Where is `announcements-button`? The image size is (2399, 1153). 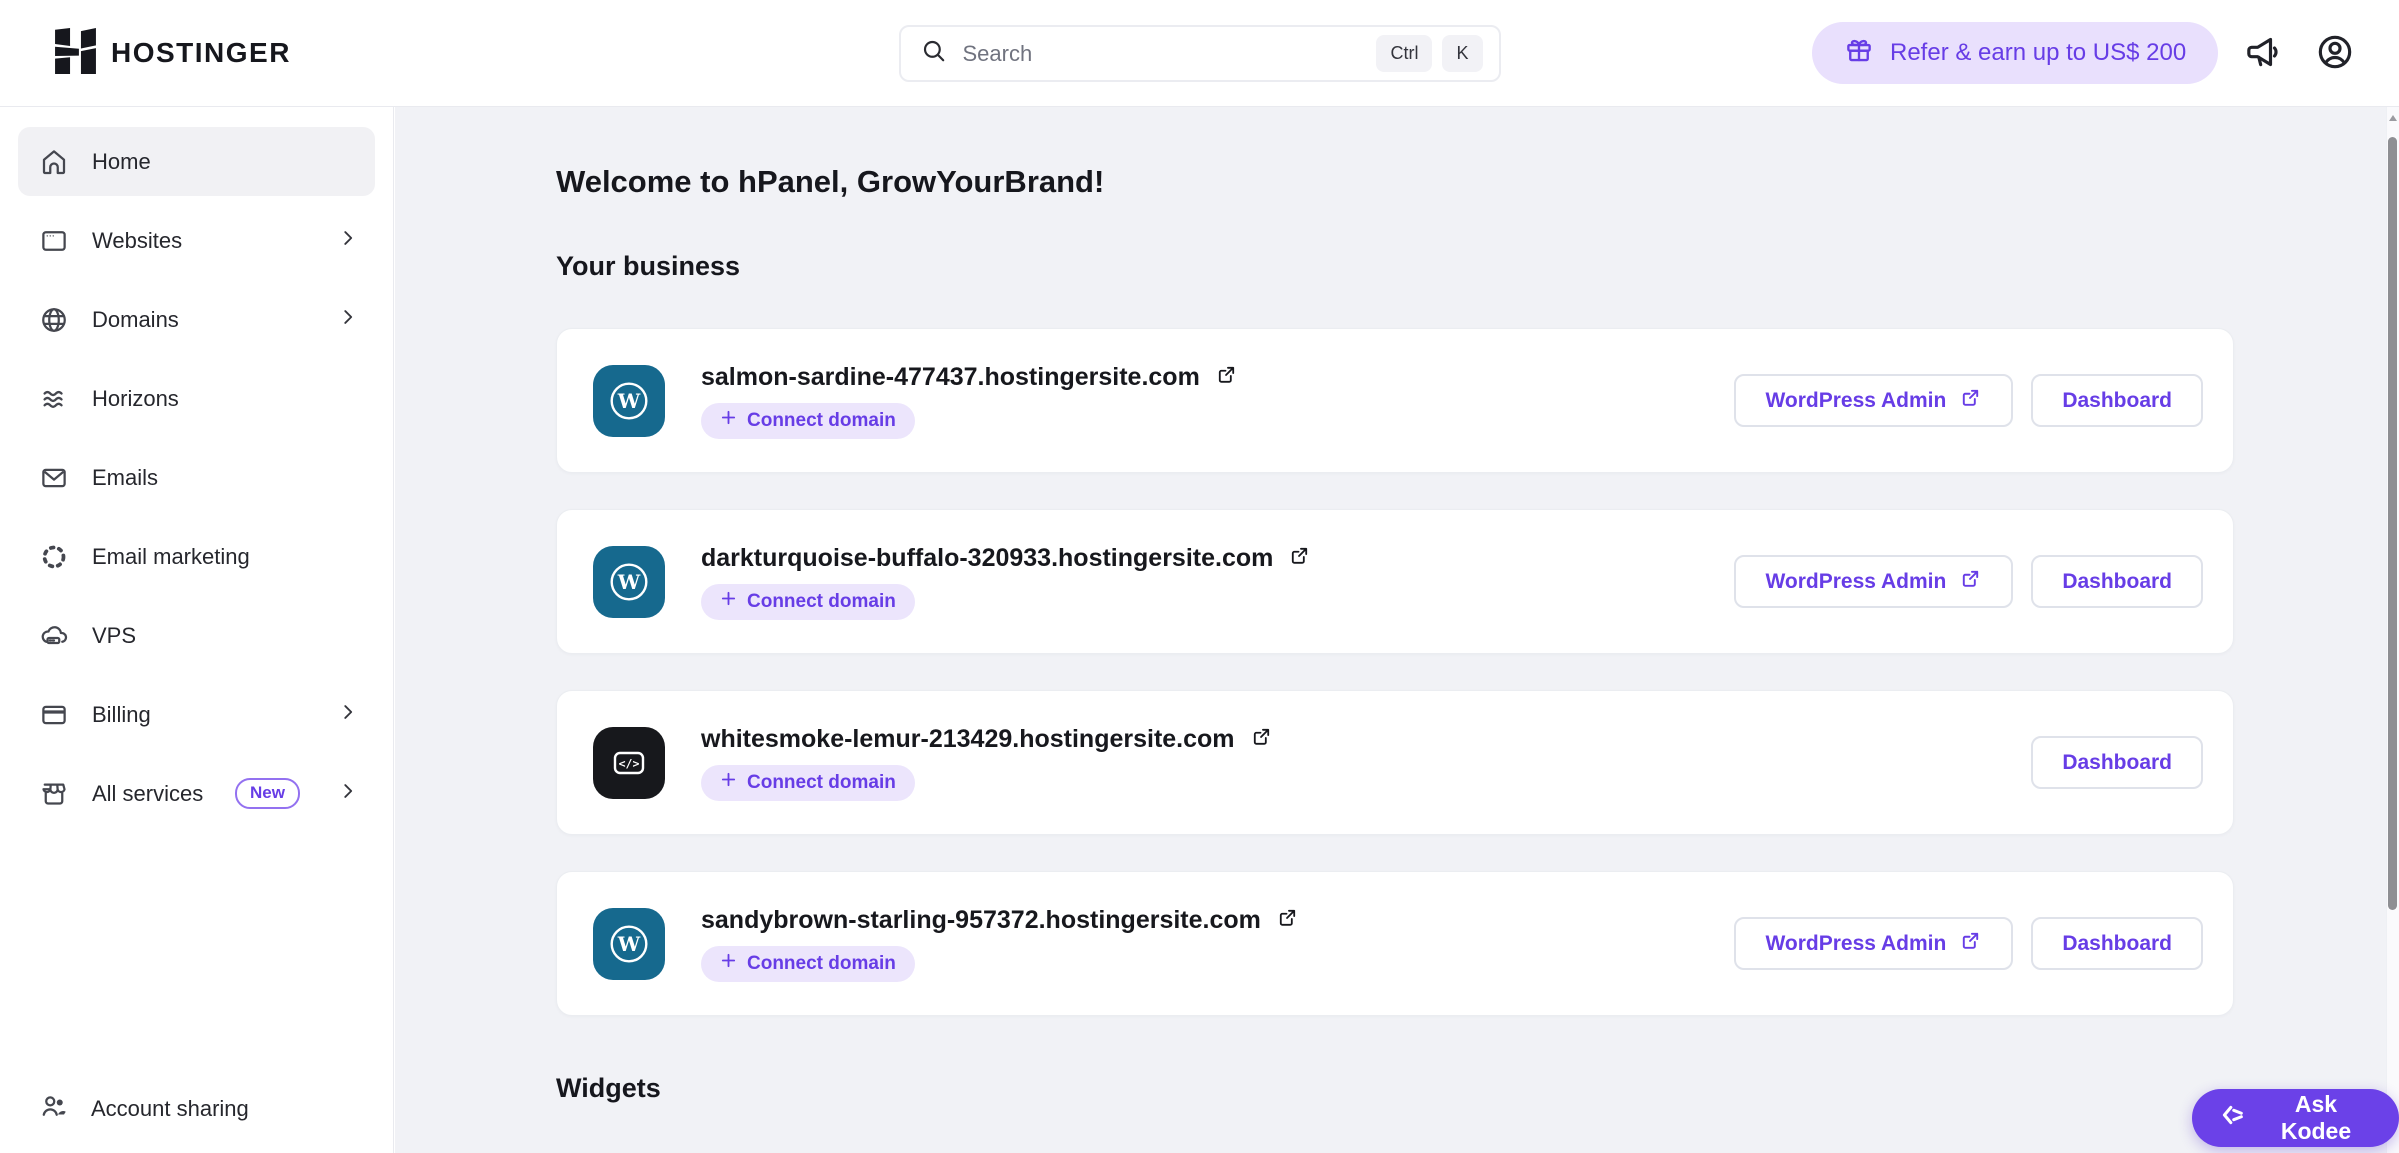 announcements-button is located at coordinates (2263, 53).